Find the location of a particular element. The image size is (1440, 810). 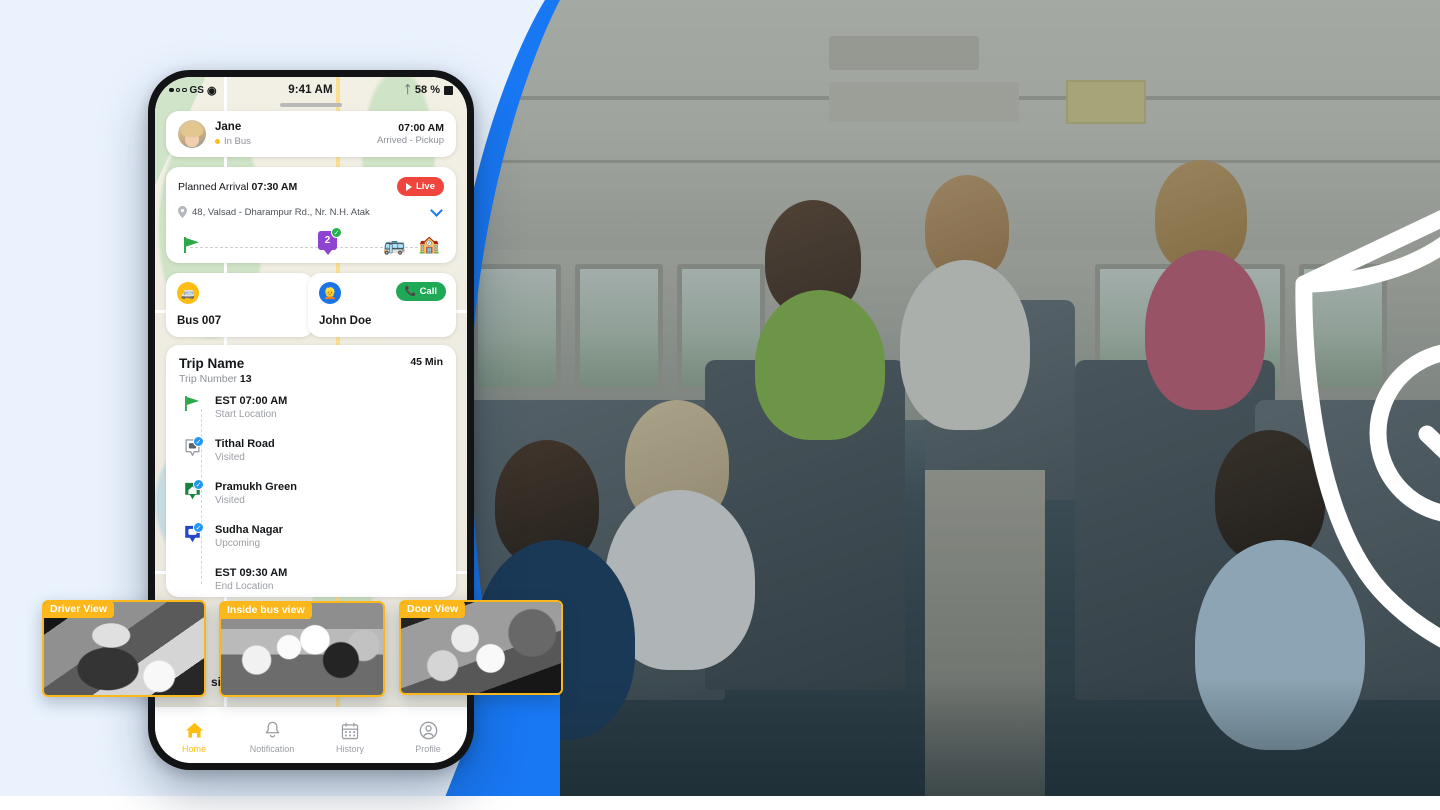

section-title-partial: si is located at coordinates (216, 682).